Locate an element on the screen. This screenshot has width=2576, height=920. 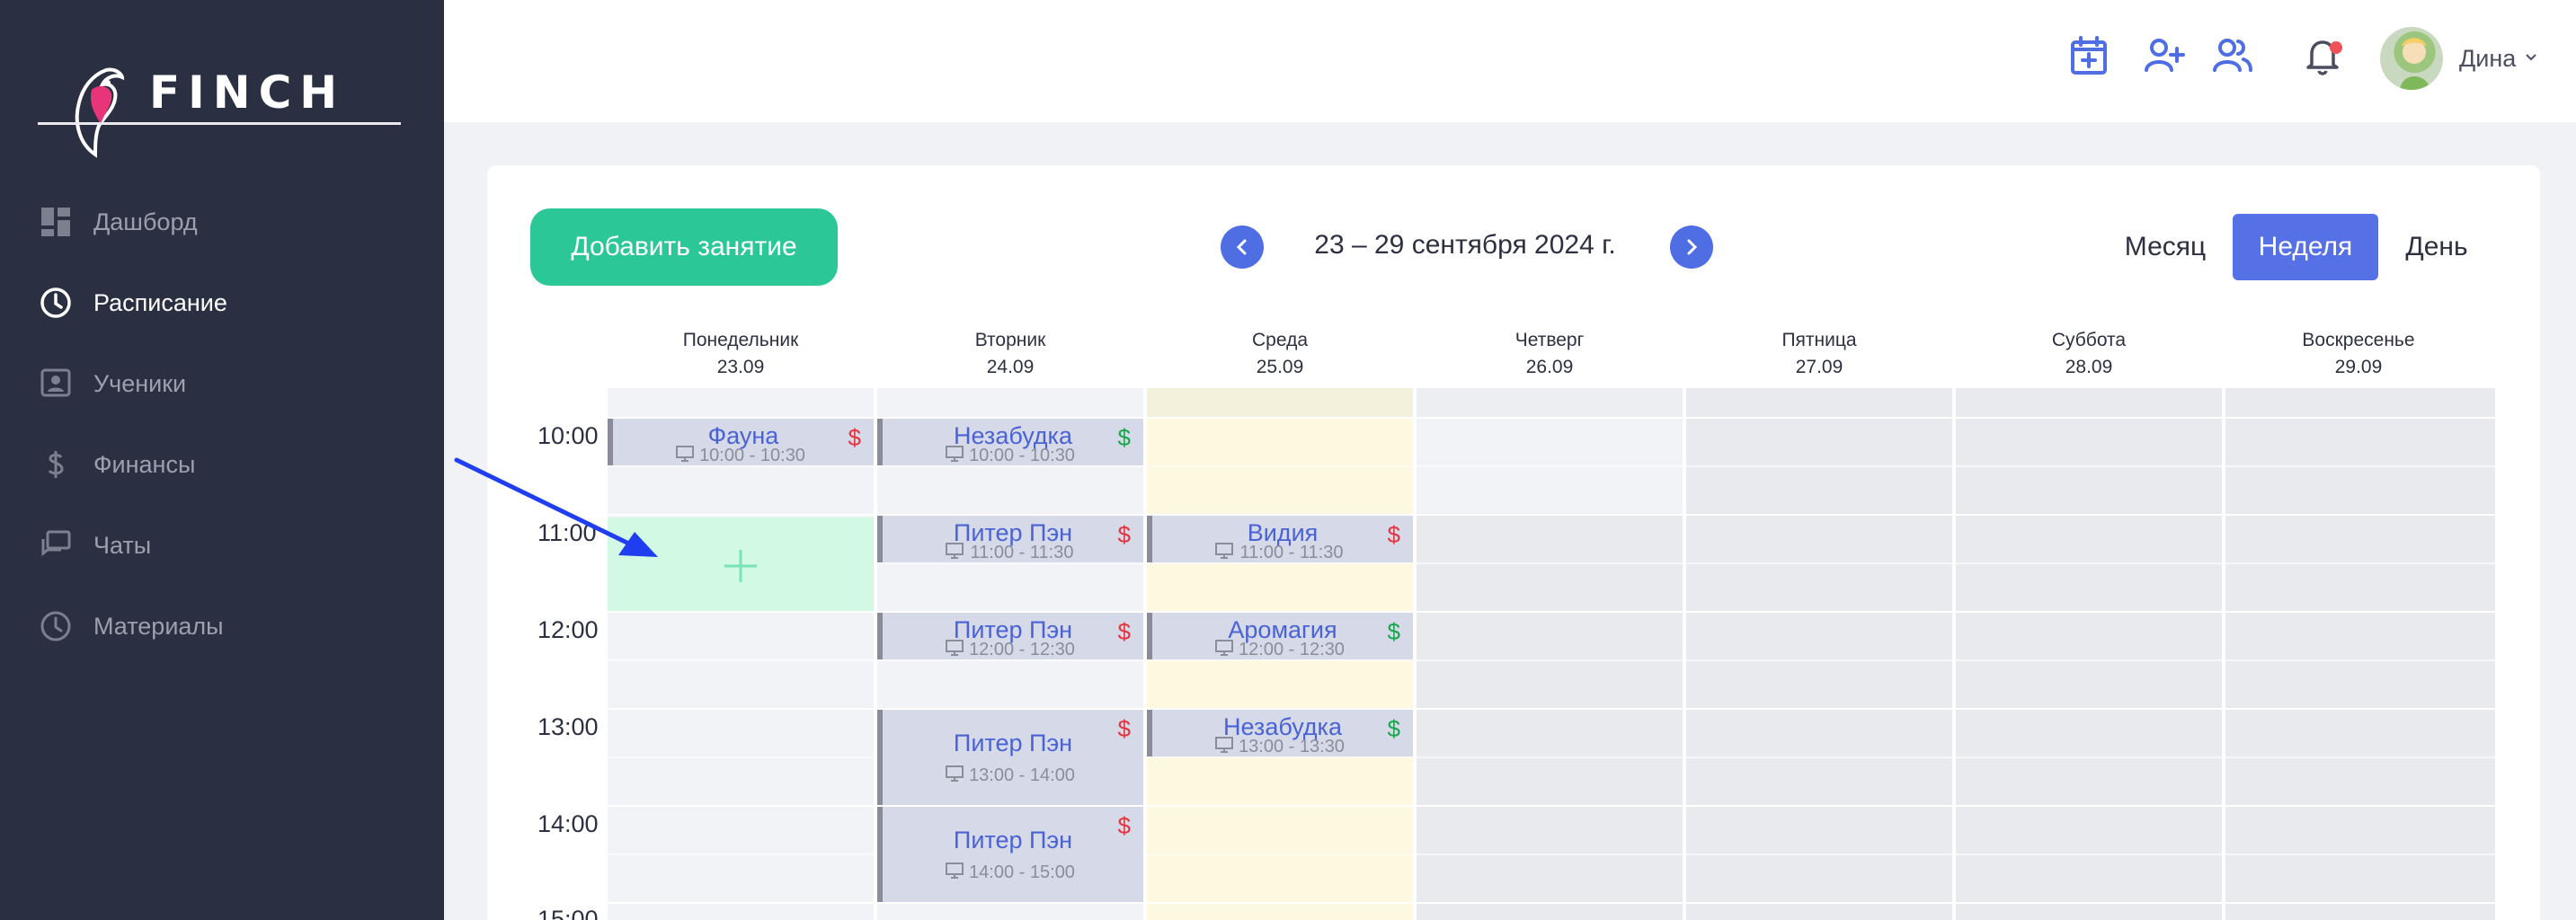
chevron-right-icon is located at coordinates (1692, 247).